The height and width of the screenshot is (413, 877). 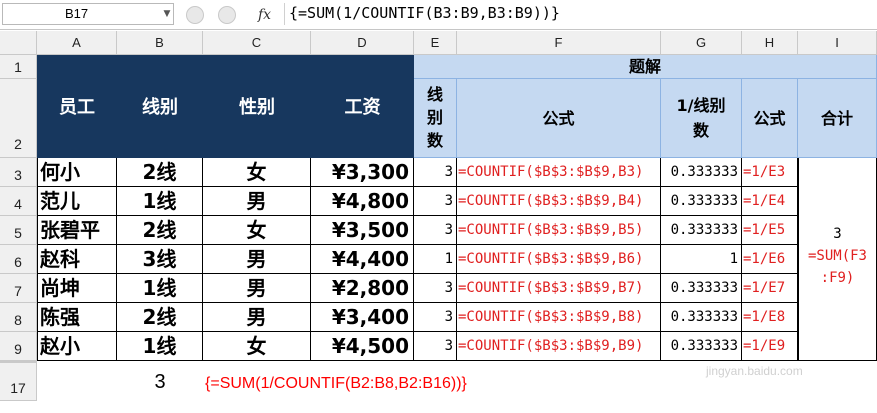 What do you see at coordinates (336, 383) in the screenshot?
I see `row17-formula-note: {=SUM(1/COUNTIF(B2:B8,B2:B16))}` at bounding box center [336, 383].